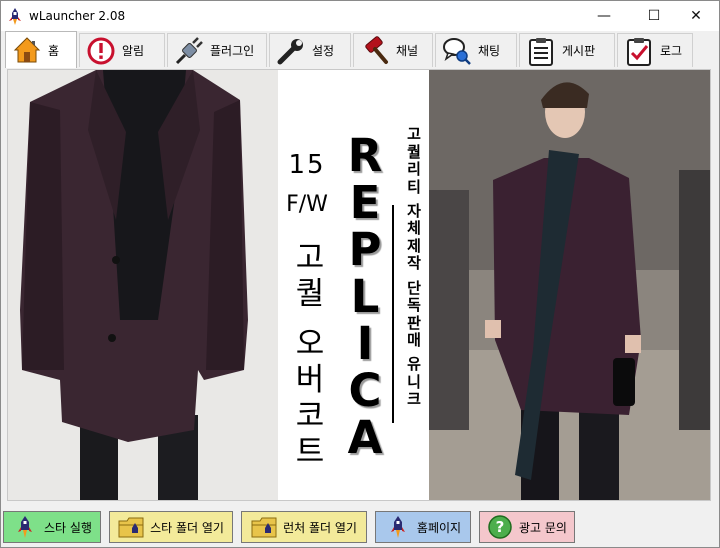  I want to click on ad-inquiry-button: ? 광고 문의, so click(527, 527).